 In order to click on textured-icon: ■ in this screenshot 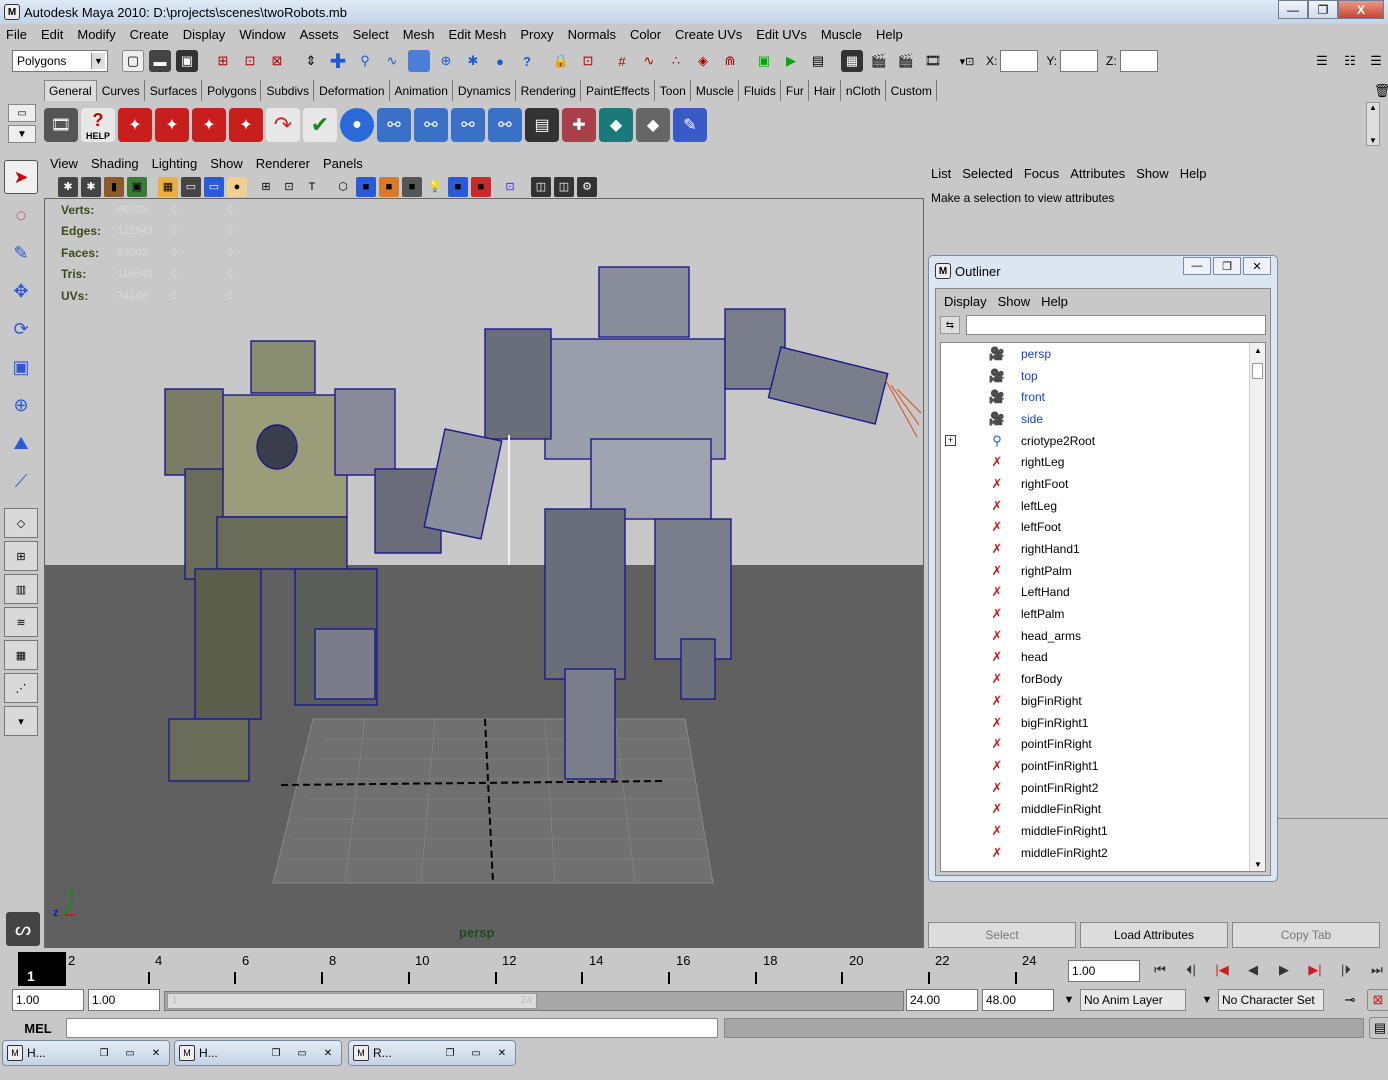, I will do `click(412, 186)`.